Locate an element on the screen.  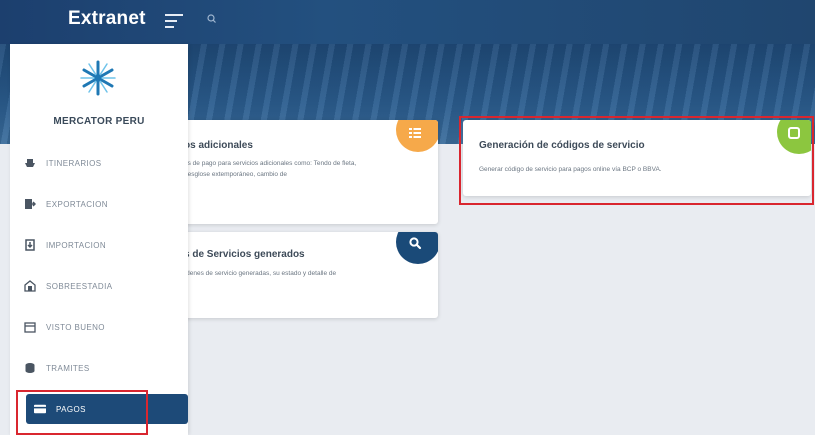
highlight-box-pagos is located at coordinates (82, 412).